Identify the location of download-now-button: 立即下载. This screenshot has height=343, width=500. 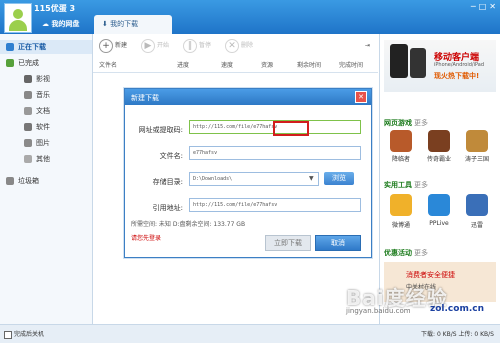
(288, 243).